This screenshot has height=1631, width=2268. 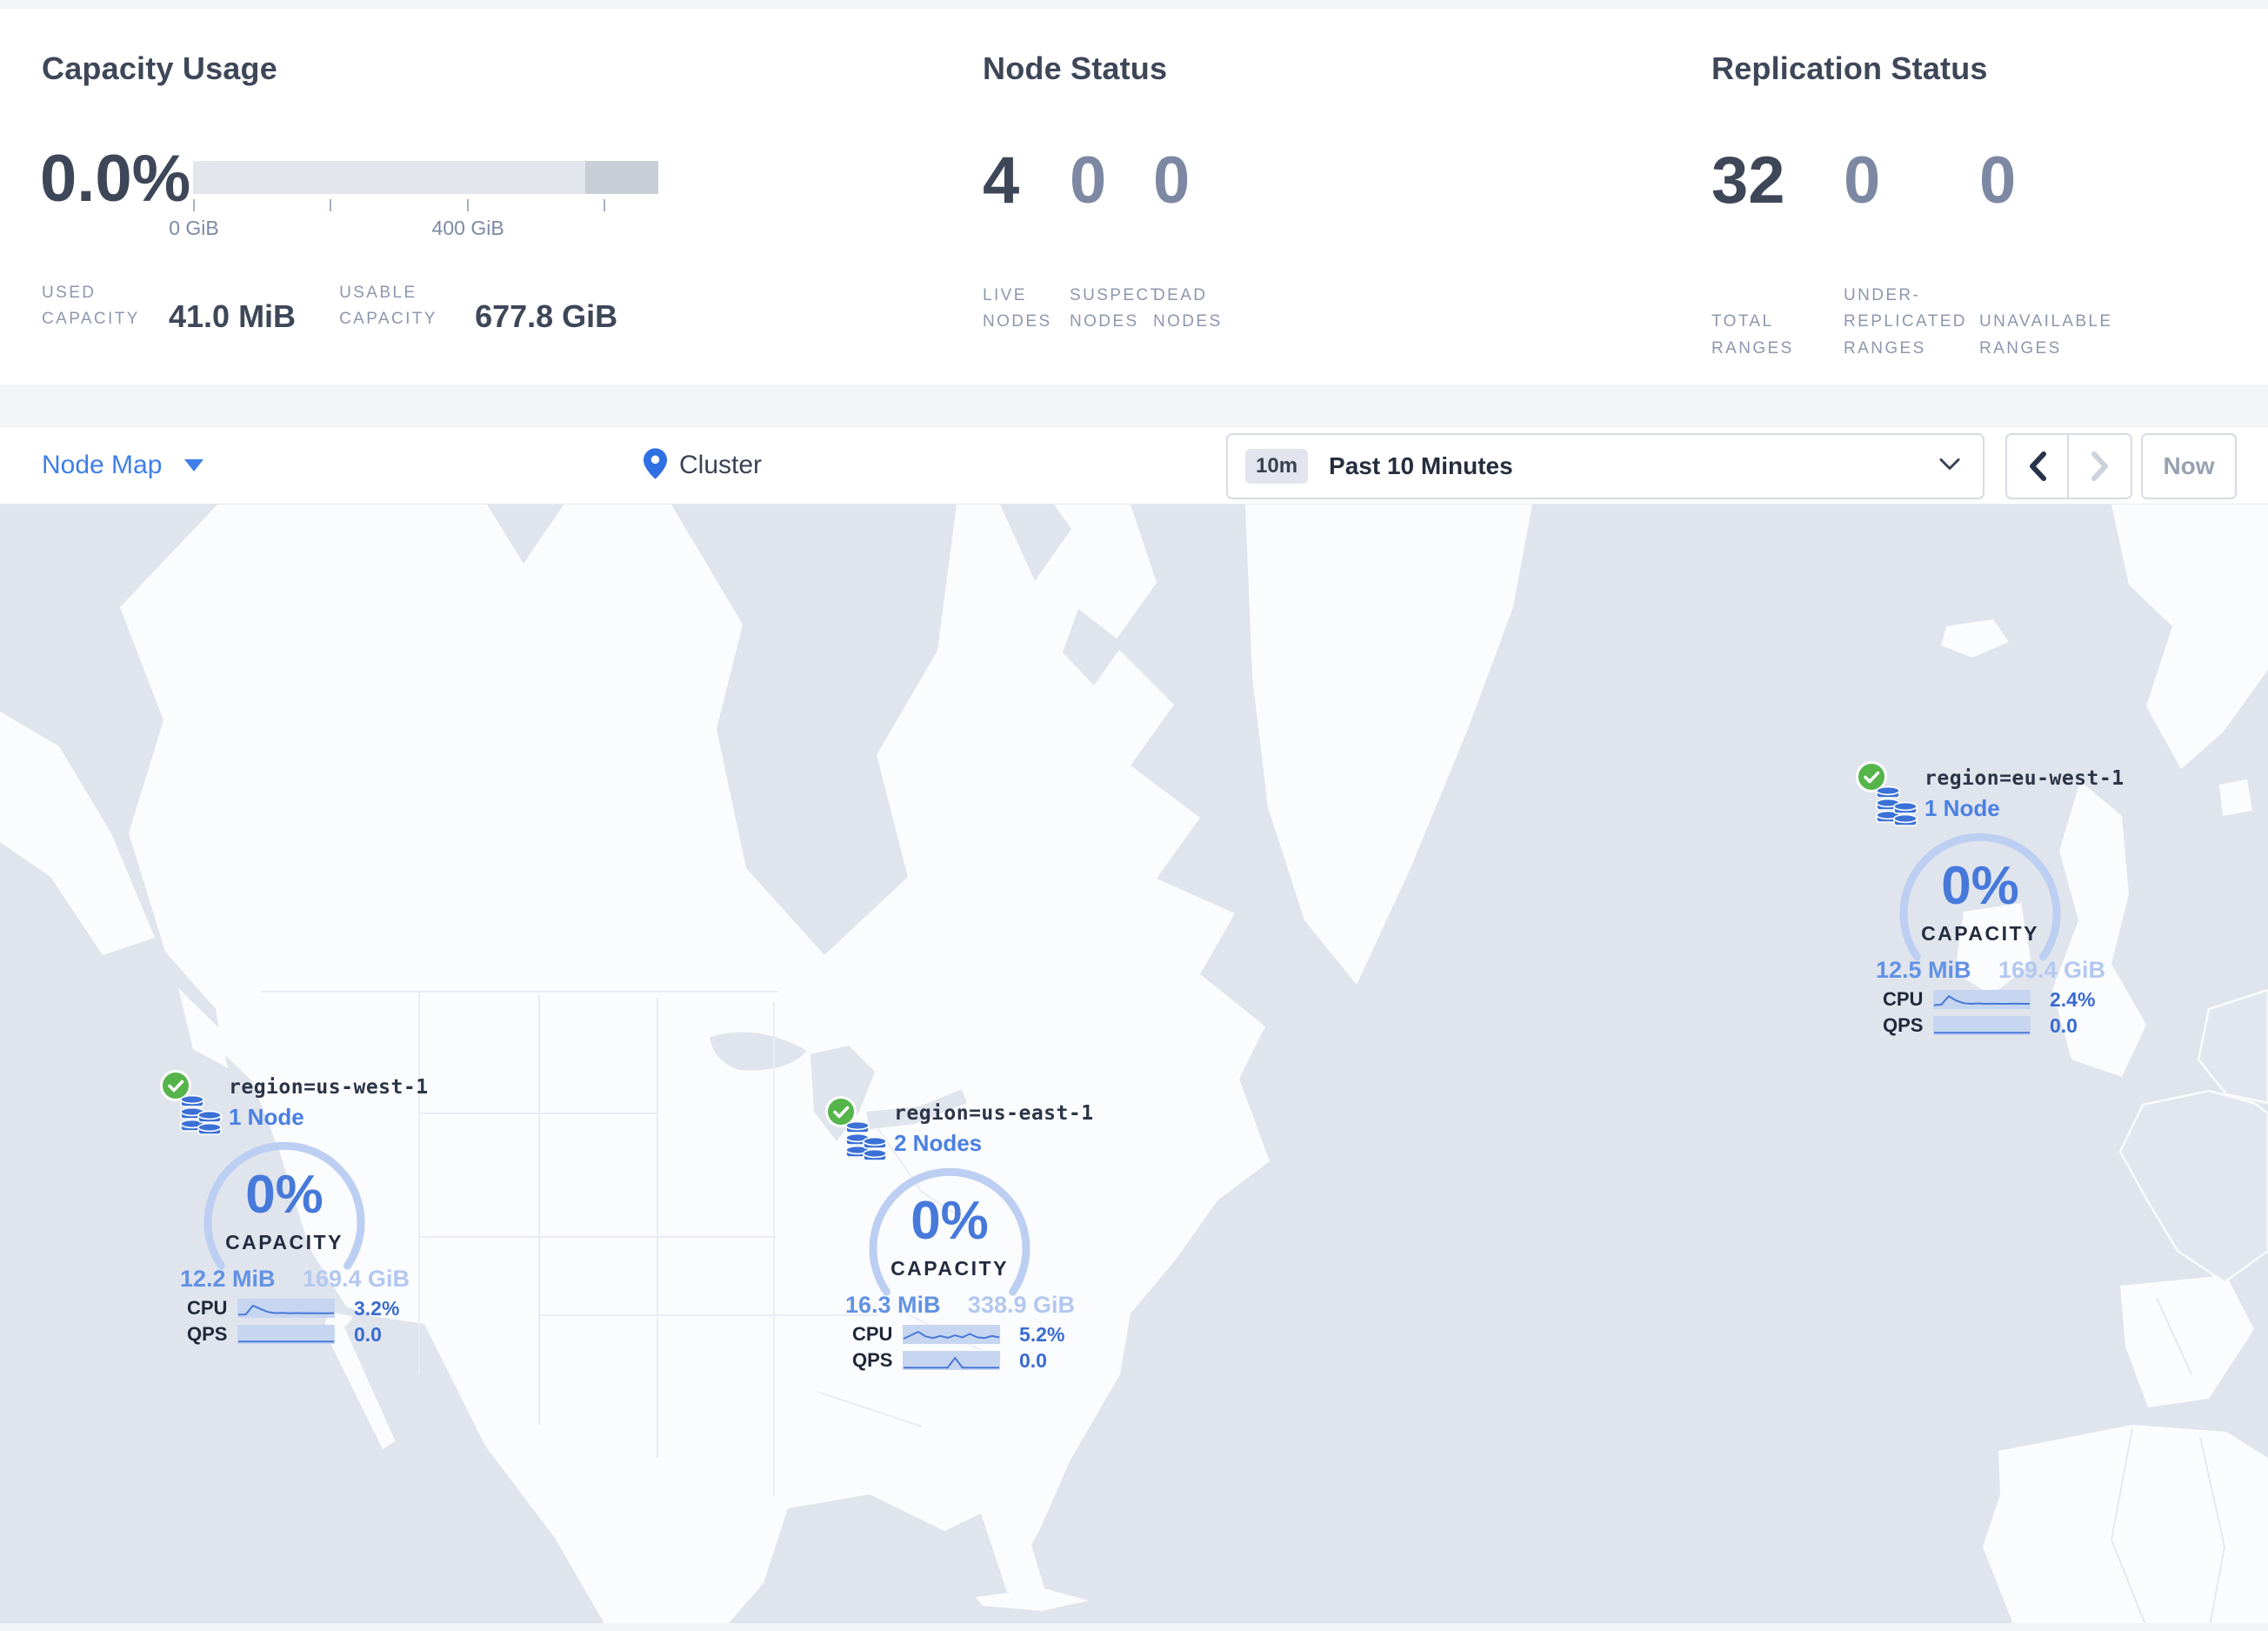 I want to click on capacity-percent: 0.0%, so click(x=115, y=179).